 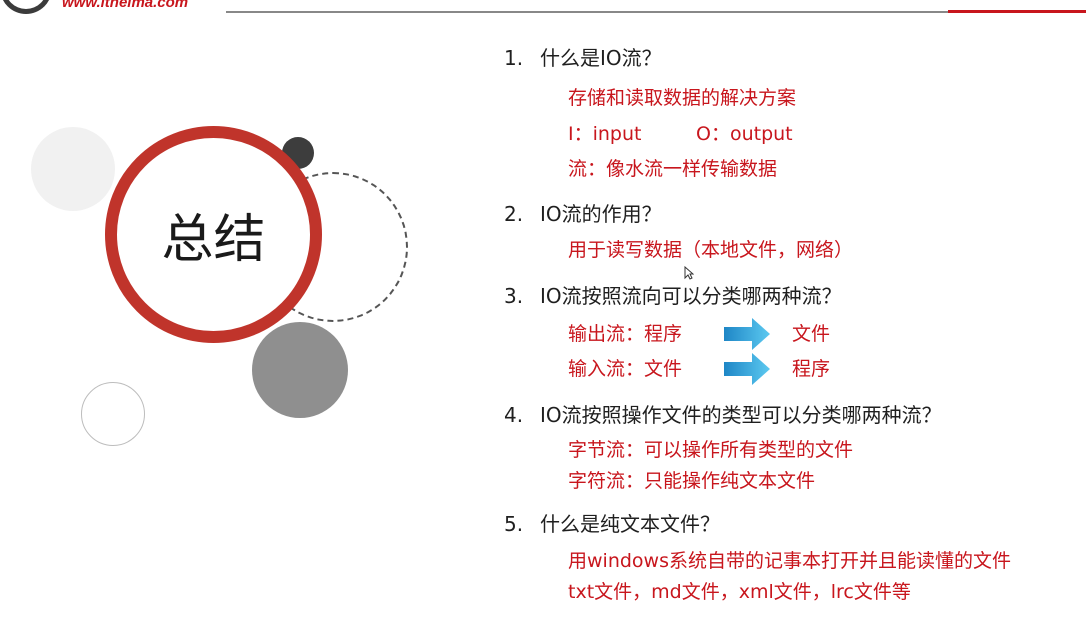 What do you see at coordinates (514, 296) in the screenshot?
I see `question-number: 3.` at bounding box center [514, 296].